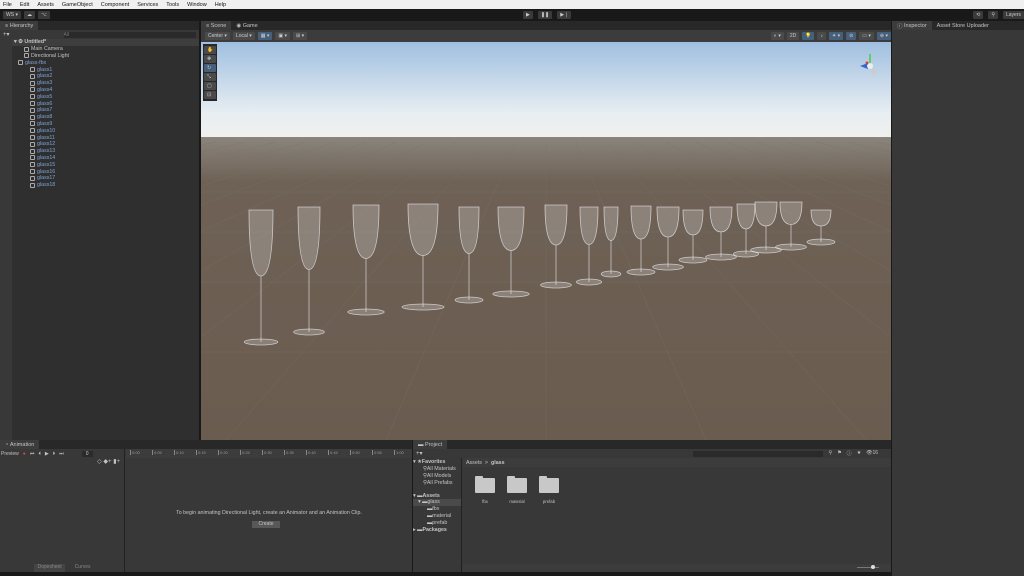 The image size is (1024, 576). I want to click on hierarchy-item: glass15, so click(105, 164).